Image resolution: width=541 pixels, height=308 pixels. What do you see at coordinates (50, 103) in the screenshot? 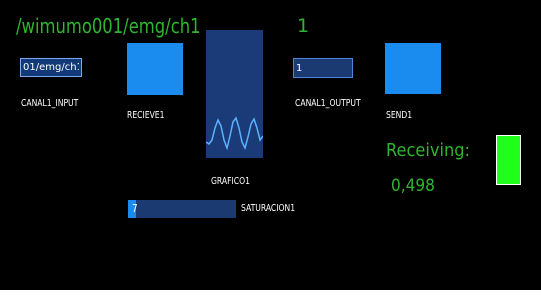
I see `canal1-input-label: CANAL1_INPUT` at bounding box center [50, 103].